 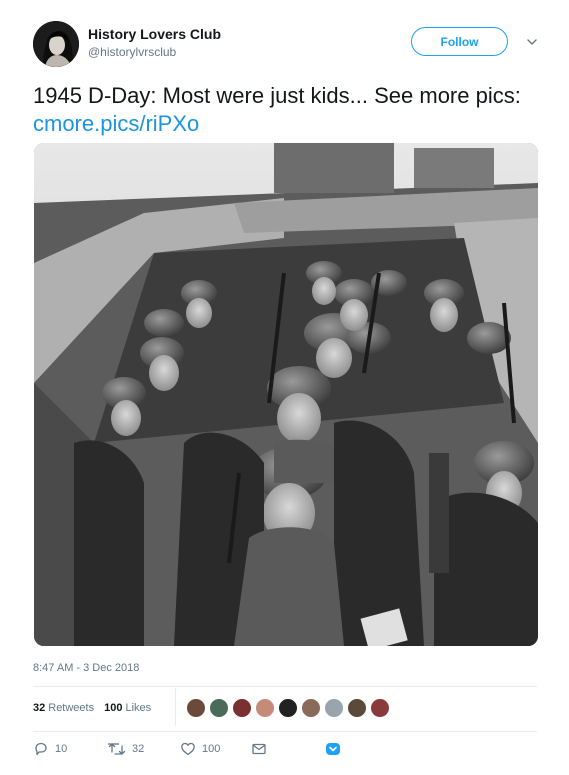 What do you see at coordinates (459, 41) in the screenshot?
I see `follow-button: Follow` at bounding box center [459, 41].